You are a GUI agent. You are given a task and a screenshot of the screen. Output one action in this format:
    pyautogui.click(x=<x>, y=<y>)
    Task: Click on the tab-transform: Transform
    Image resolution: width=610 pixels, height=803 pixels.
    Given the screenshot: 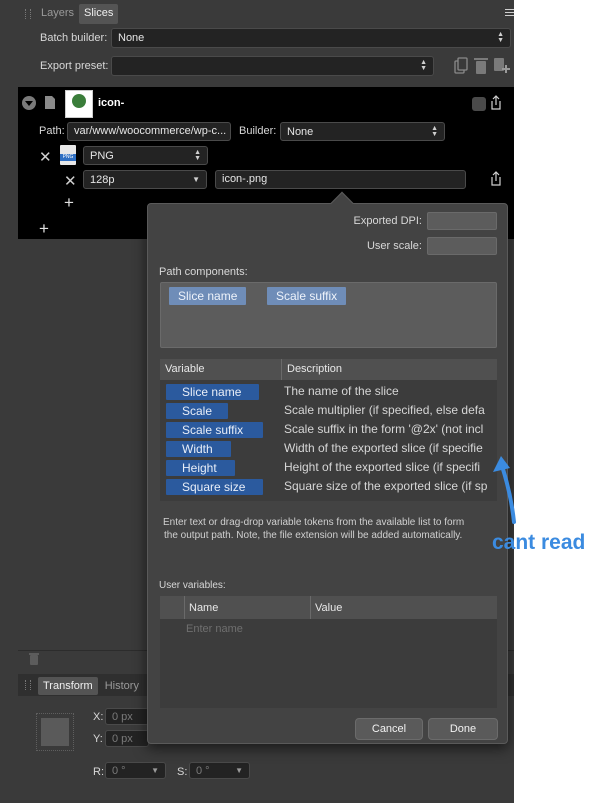 What is the action you would take?
    pyautogui.click(x=68, y=686)
    